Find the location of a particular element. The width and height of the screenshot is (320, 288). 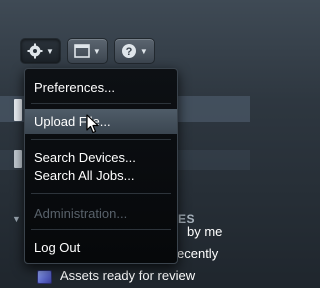

window-icon is located at coordinates (82, 51).